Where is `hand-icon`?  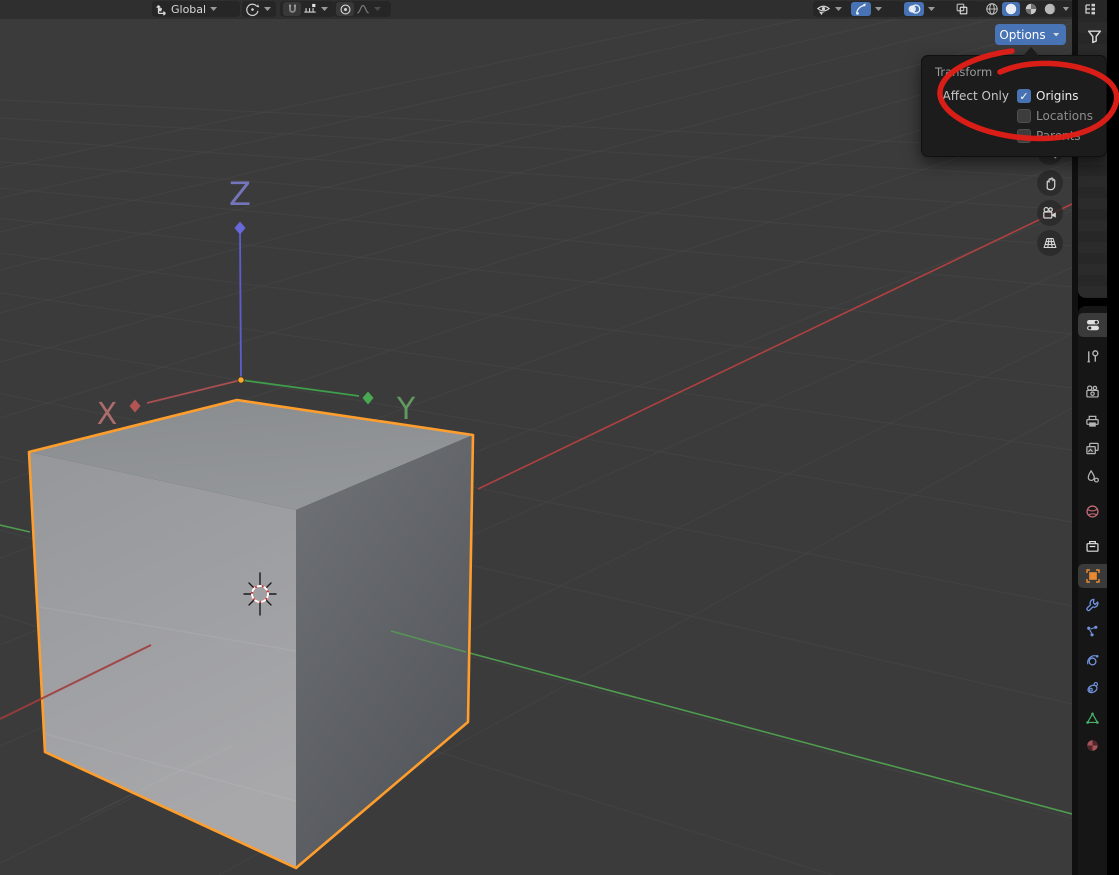
hand-icon is located at coordinates (1050, 183).